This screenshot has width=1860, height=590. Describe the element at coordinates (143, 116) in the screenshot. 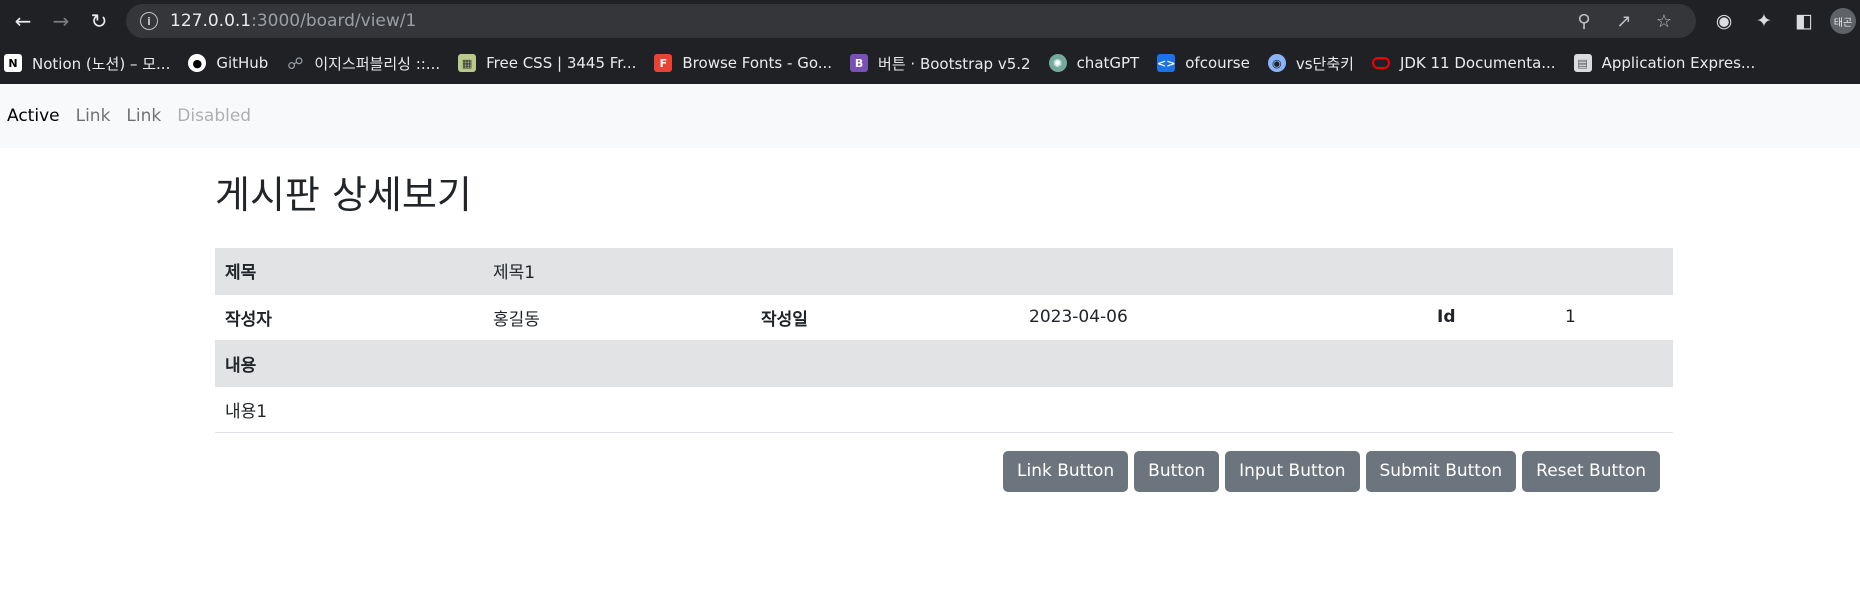

I see `nav-link-2: Link` at that location.